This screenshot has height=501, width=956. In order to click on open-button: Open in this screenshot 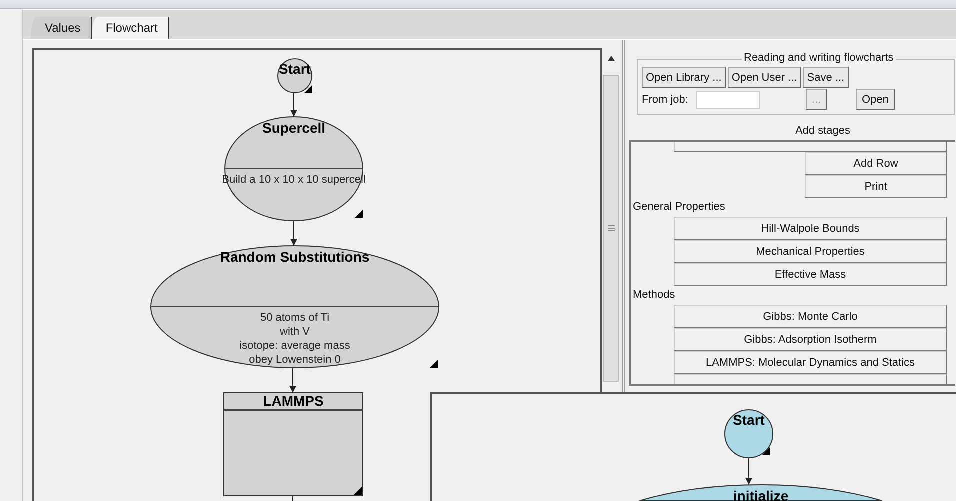, I will do `click(875, 99)`.